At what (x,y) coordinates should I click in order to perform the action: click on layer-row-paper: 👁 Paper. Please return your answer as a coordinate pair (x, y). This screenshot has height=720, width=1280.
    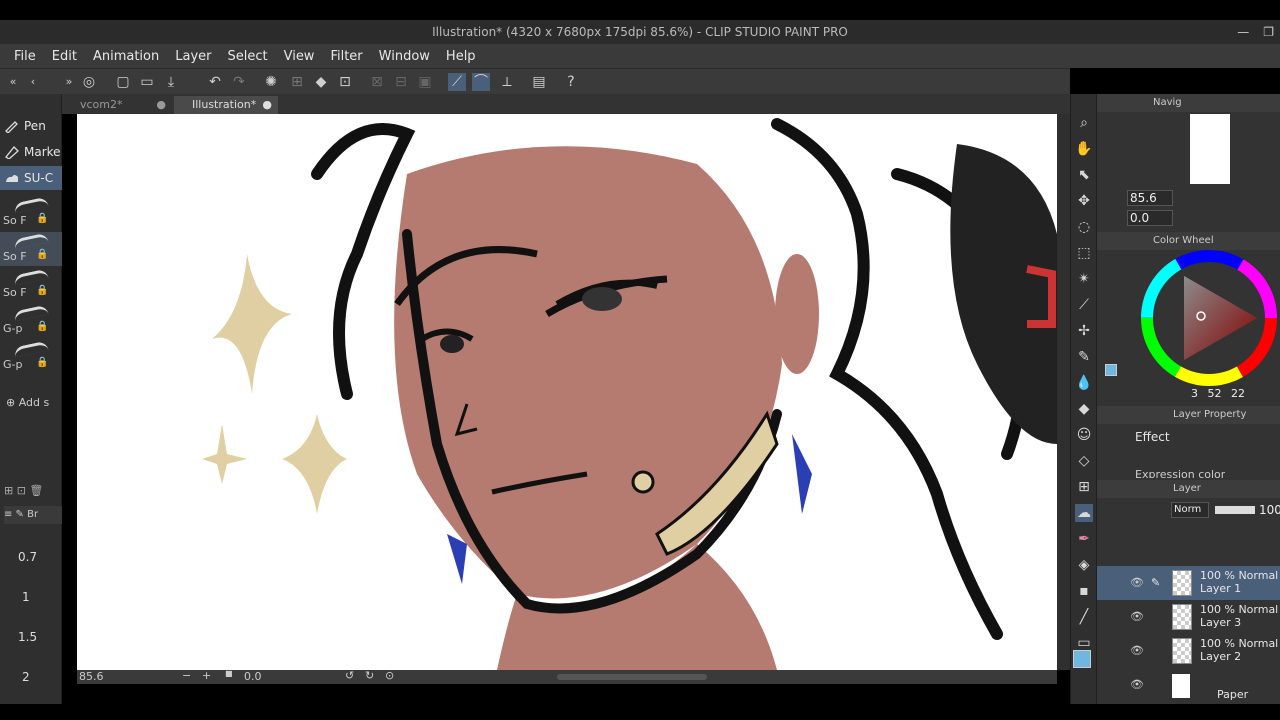
    Looking at the image, I should click on (1188, 686).